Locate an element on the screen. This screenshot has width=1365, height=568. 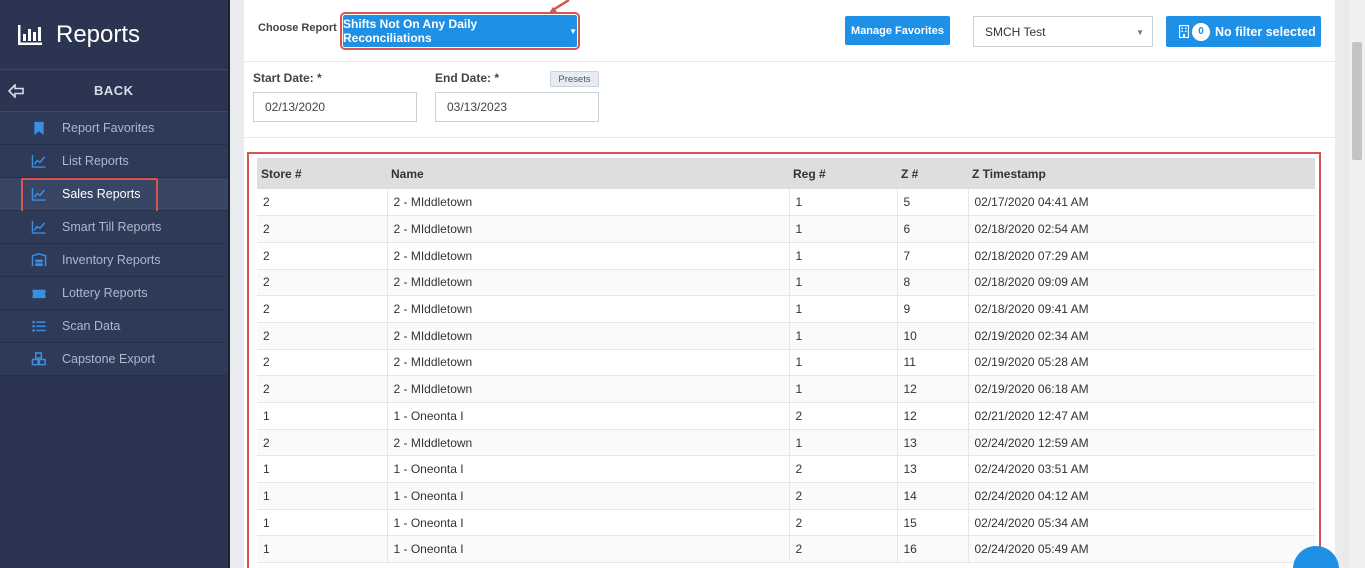
sidebar-item-report-favorites: Report Favorites is located at coordinates (114, 128).